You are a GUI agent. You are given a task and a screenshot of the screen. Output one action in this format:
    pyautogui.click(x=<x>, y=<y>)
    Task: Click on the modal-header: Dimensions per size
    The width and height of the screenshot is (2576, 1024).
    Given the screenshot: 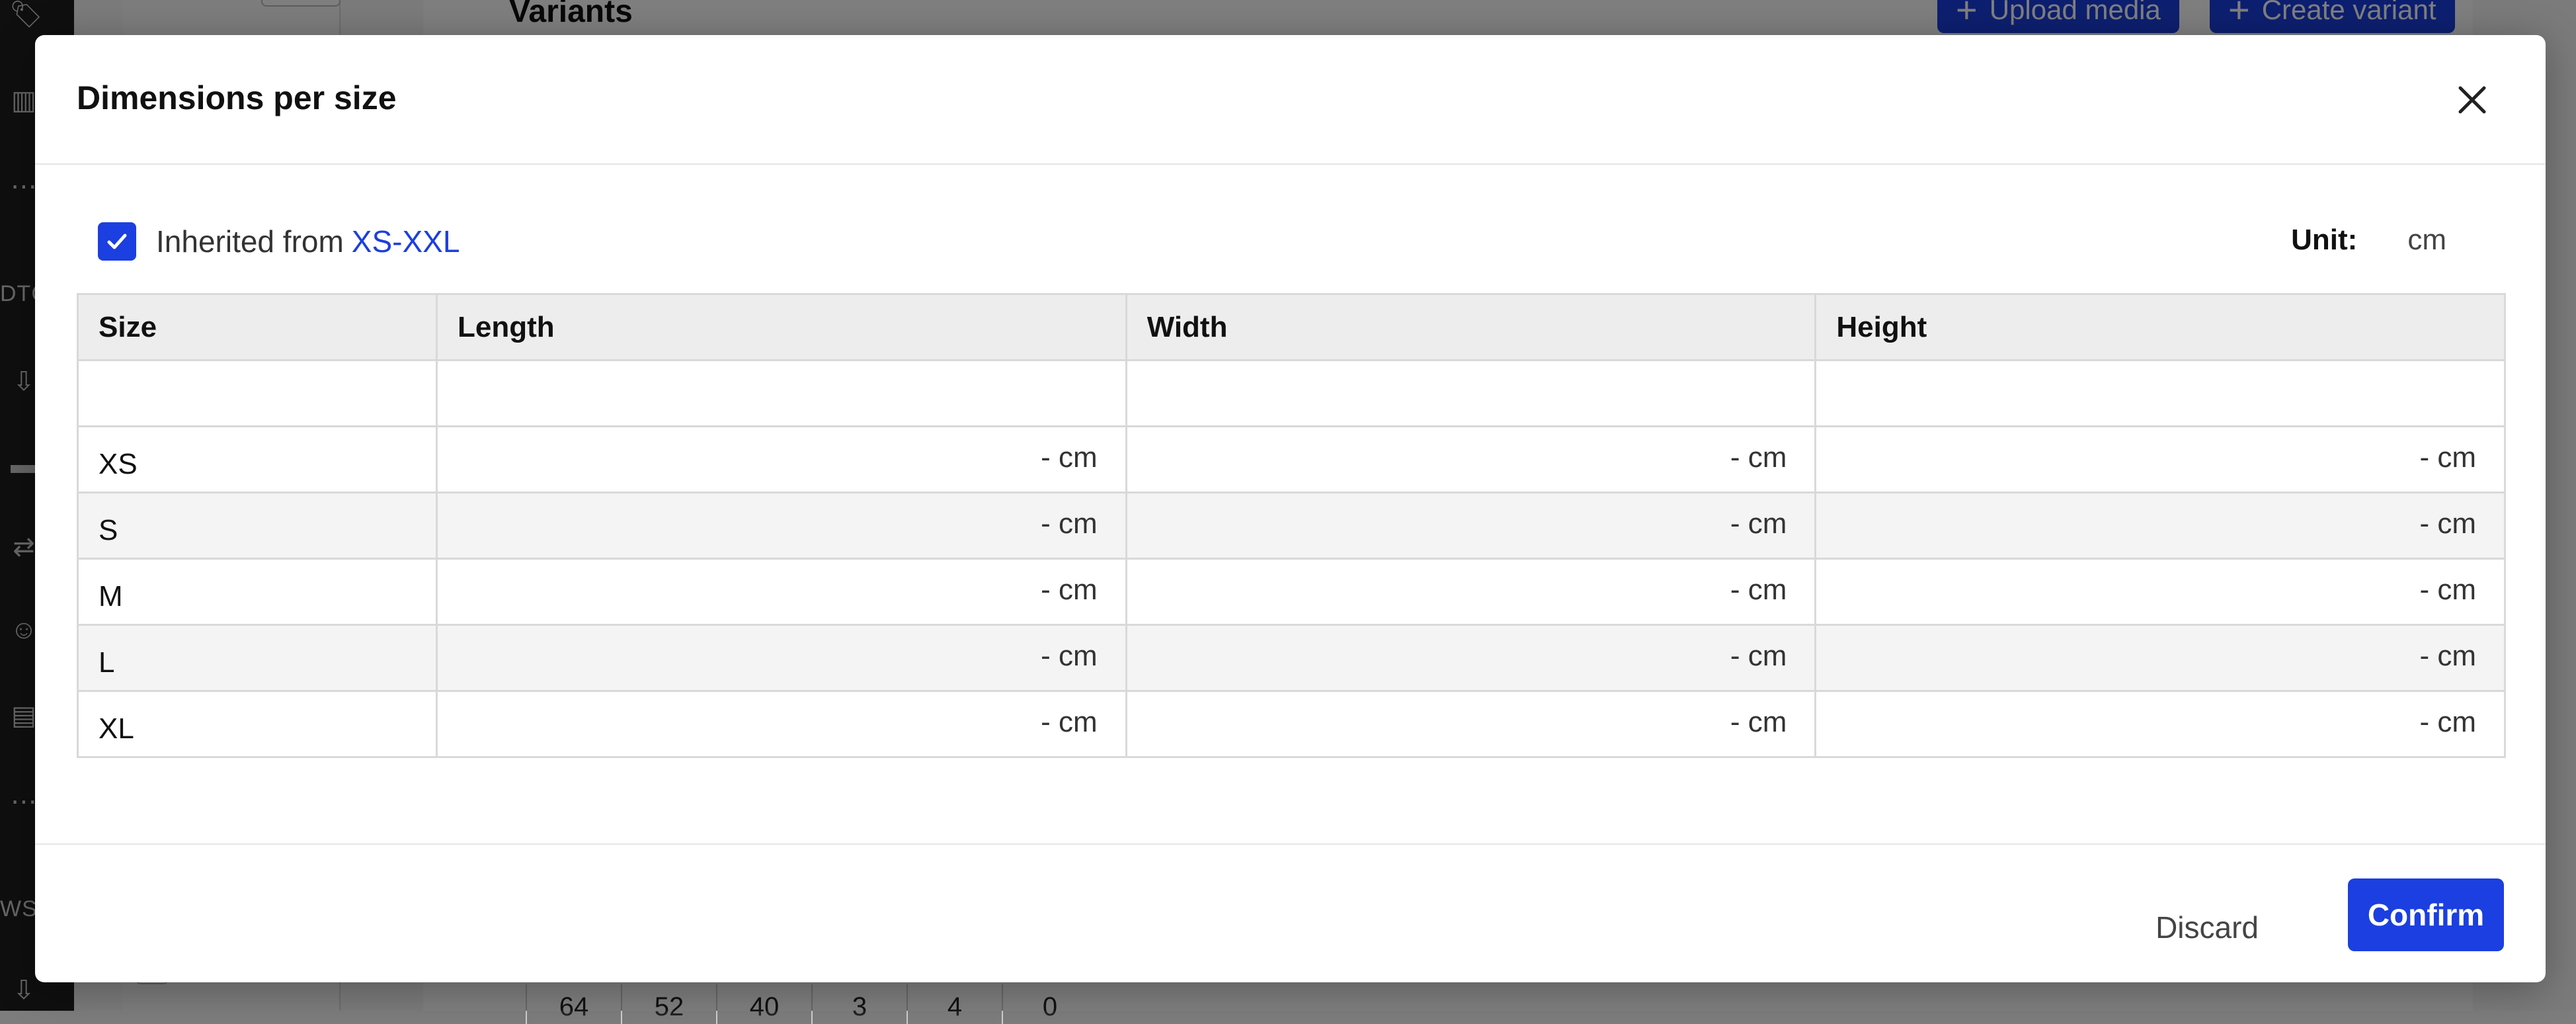 What is the action you would take?
    pyautogui.click(x=1290, y=100)
    